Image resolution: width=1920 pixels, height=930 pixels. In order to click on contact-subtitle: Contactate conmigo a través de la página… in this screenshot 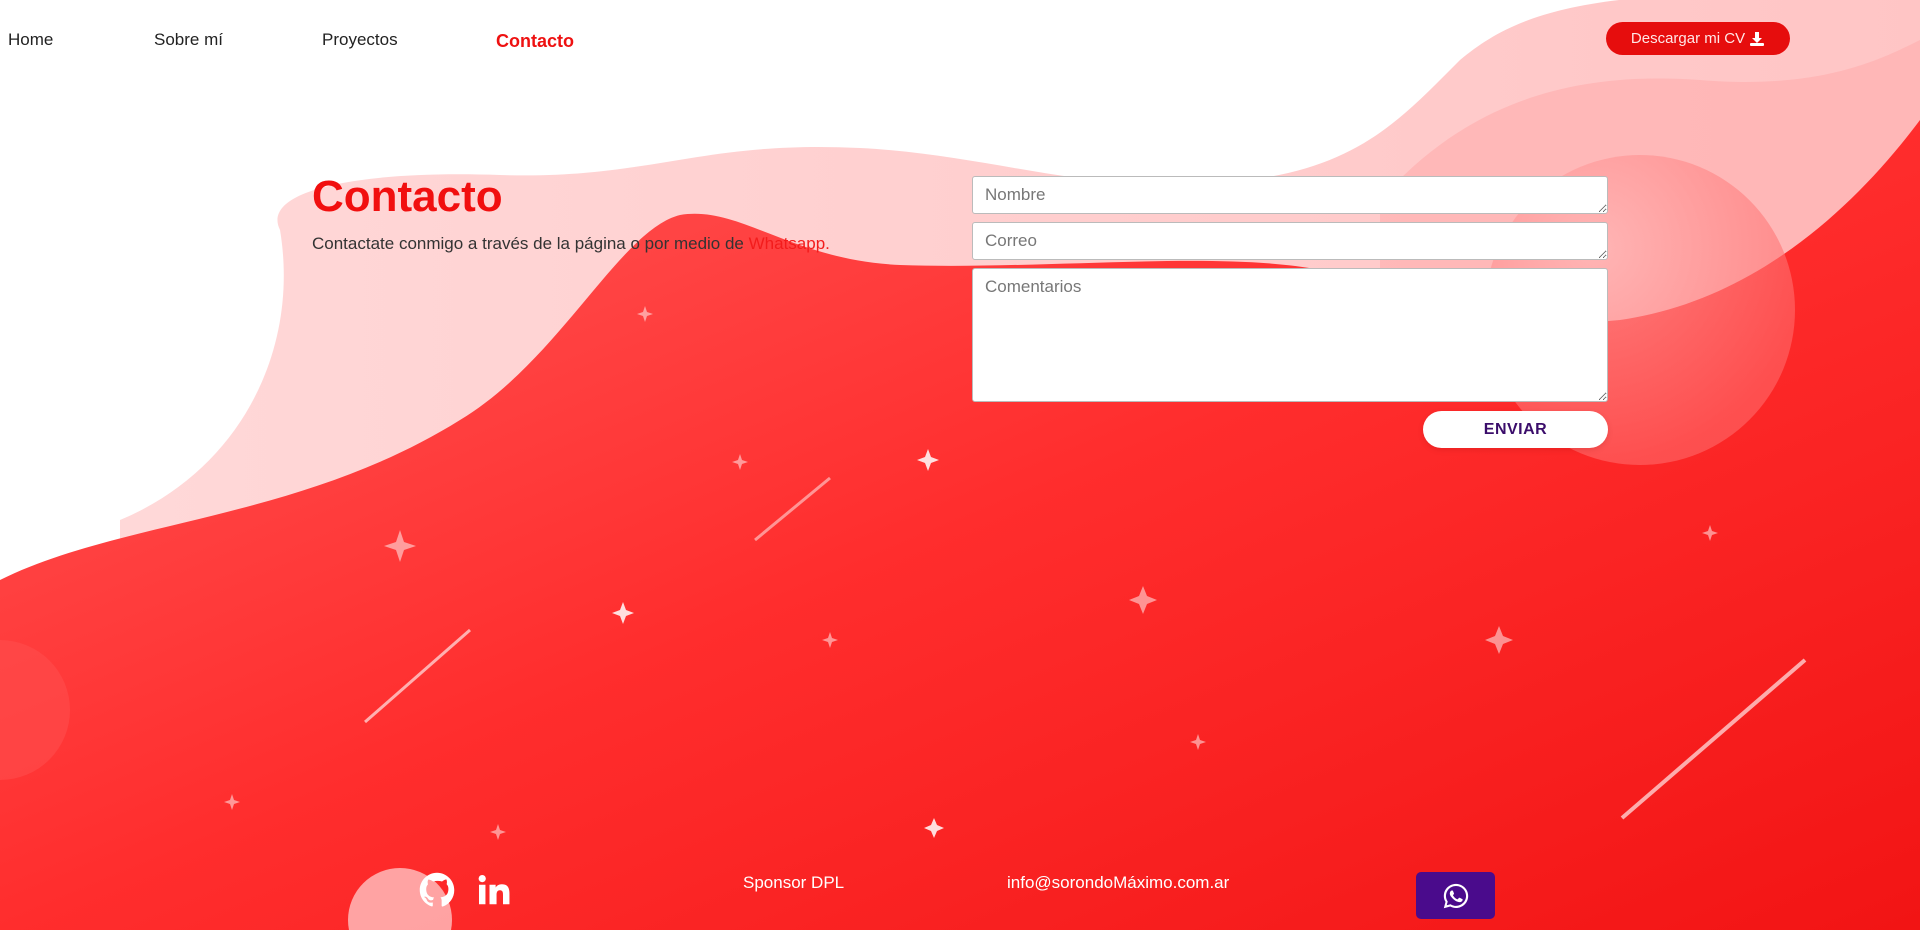, I will do `click(571, 244)`.